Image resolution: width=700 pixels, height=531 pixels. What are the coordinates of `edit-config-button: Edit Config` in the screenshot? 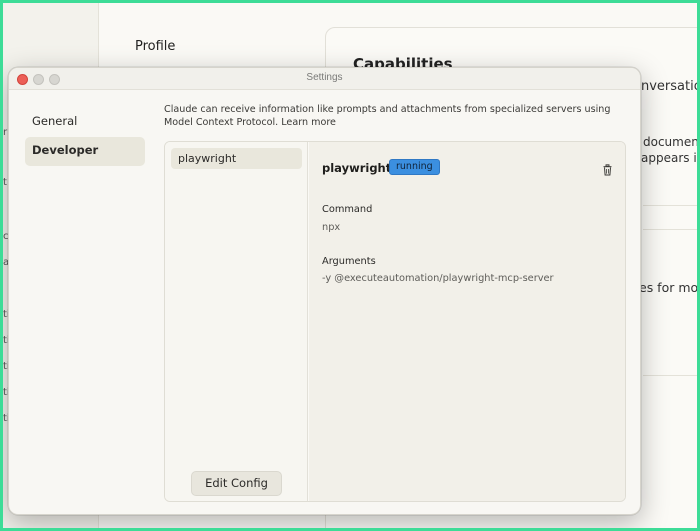 It's located at (236, 483).